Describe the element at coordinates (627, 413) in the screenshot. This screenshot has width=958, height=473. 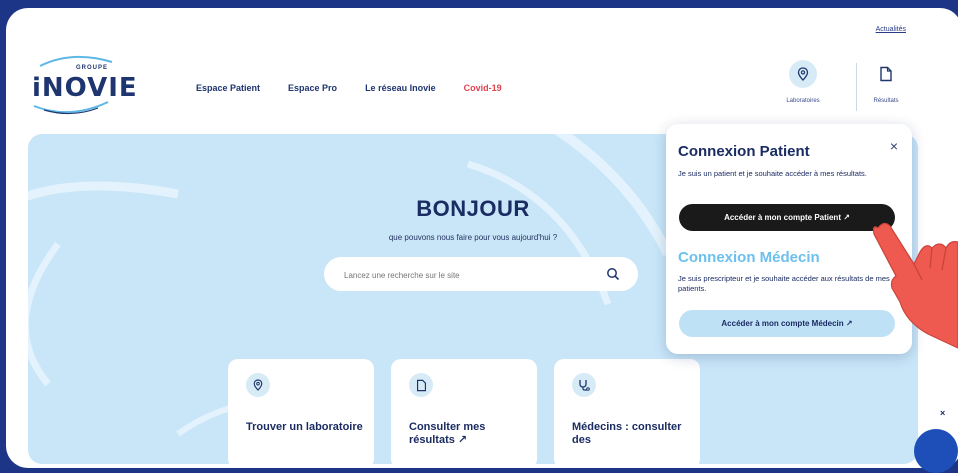
I see `card-medecins: Médecins : consulter des` at that location.